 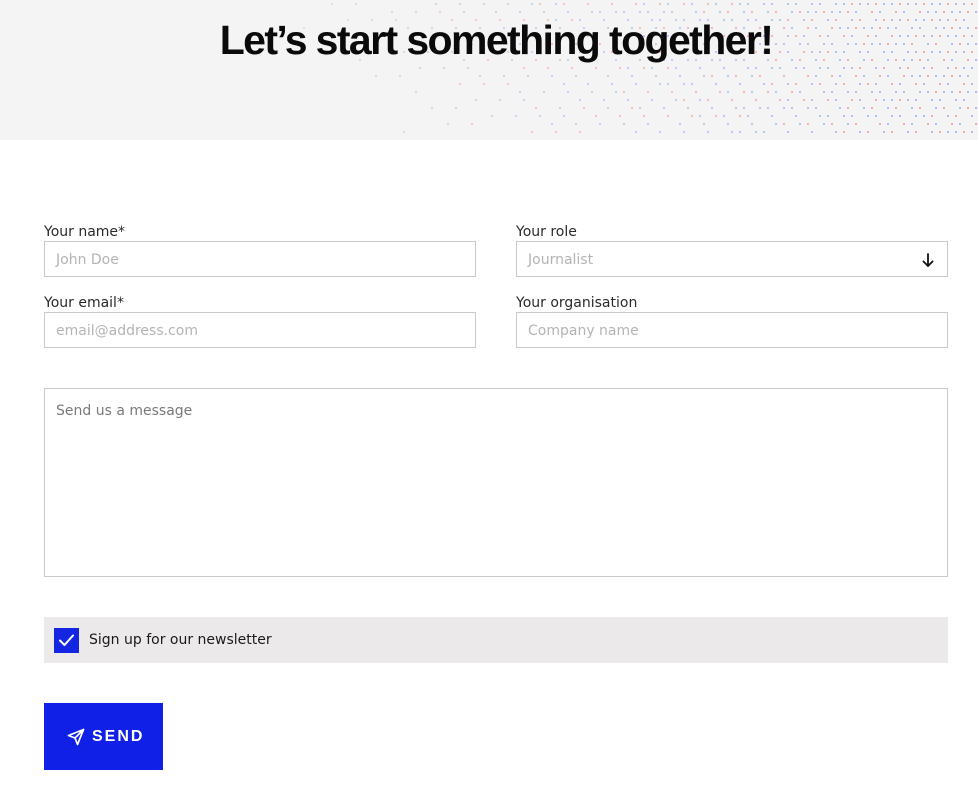 What do you see at coordinates (577, 303) in the screenshot?
I see `organisation-label: Your organisation` at bounding box center [577, 303].